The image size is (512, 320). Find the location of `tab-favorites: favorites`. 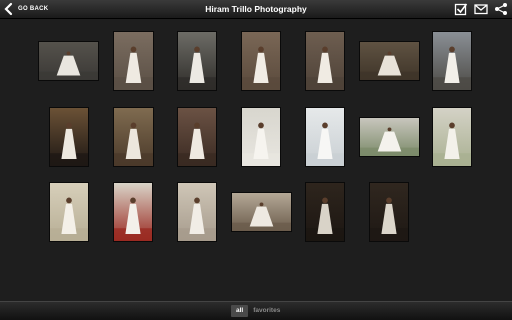

tab-favorites: favorites is located at coordinates (266, 311).